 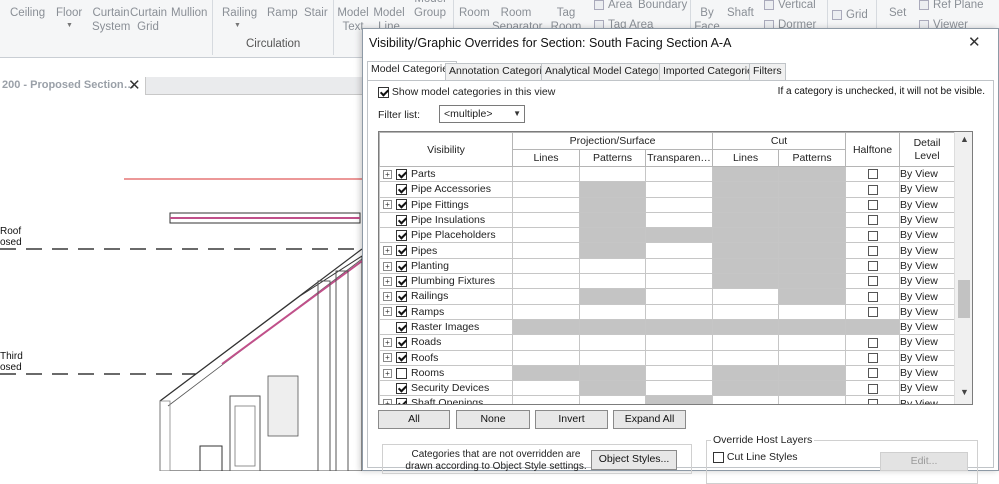 What do you see at coordinates (667, 399) in the screenshot?
I see `table-row: + Shaft Openings By View` at bounding box center [667, 399].